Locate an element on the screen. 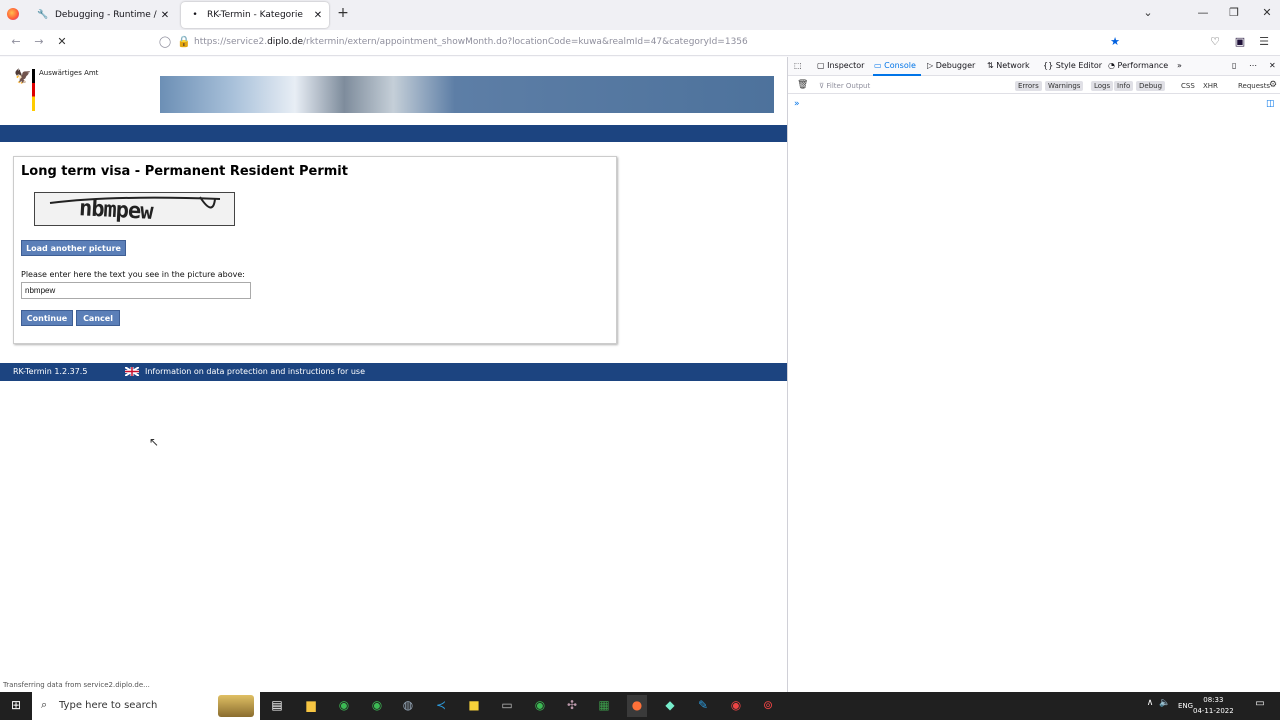  tab-inspector: ▢ Inspector is located at coordinates (840, 65).